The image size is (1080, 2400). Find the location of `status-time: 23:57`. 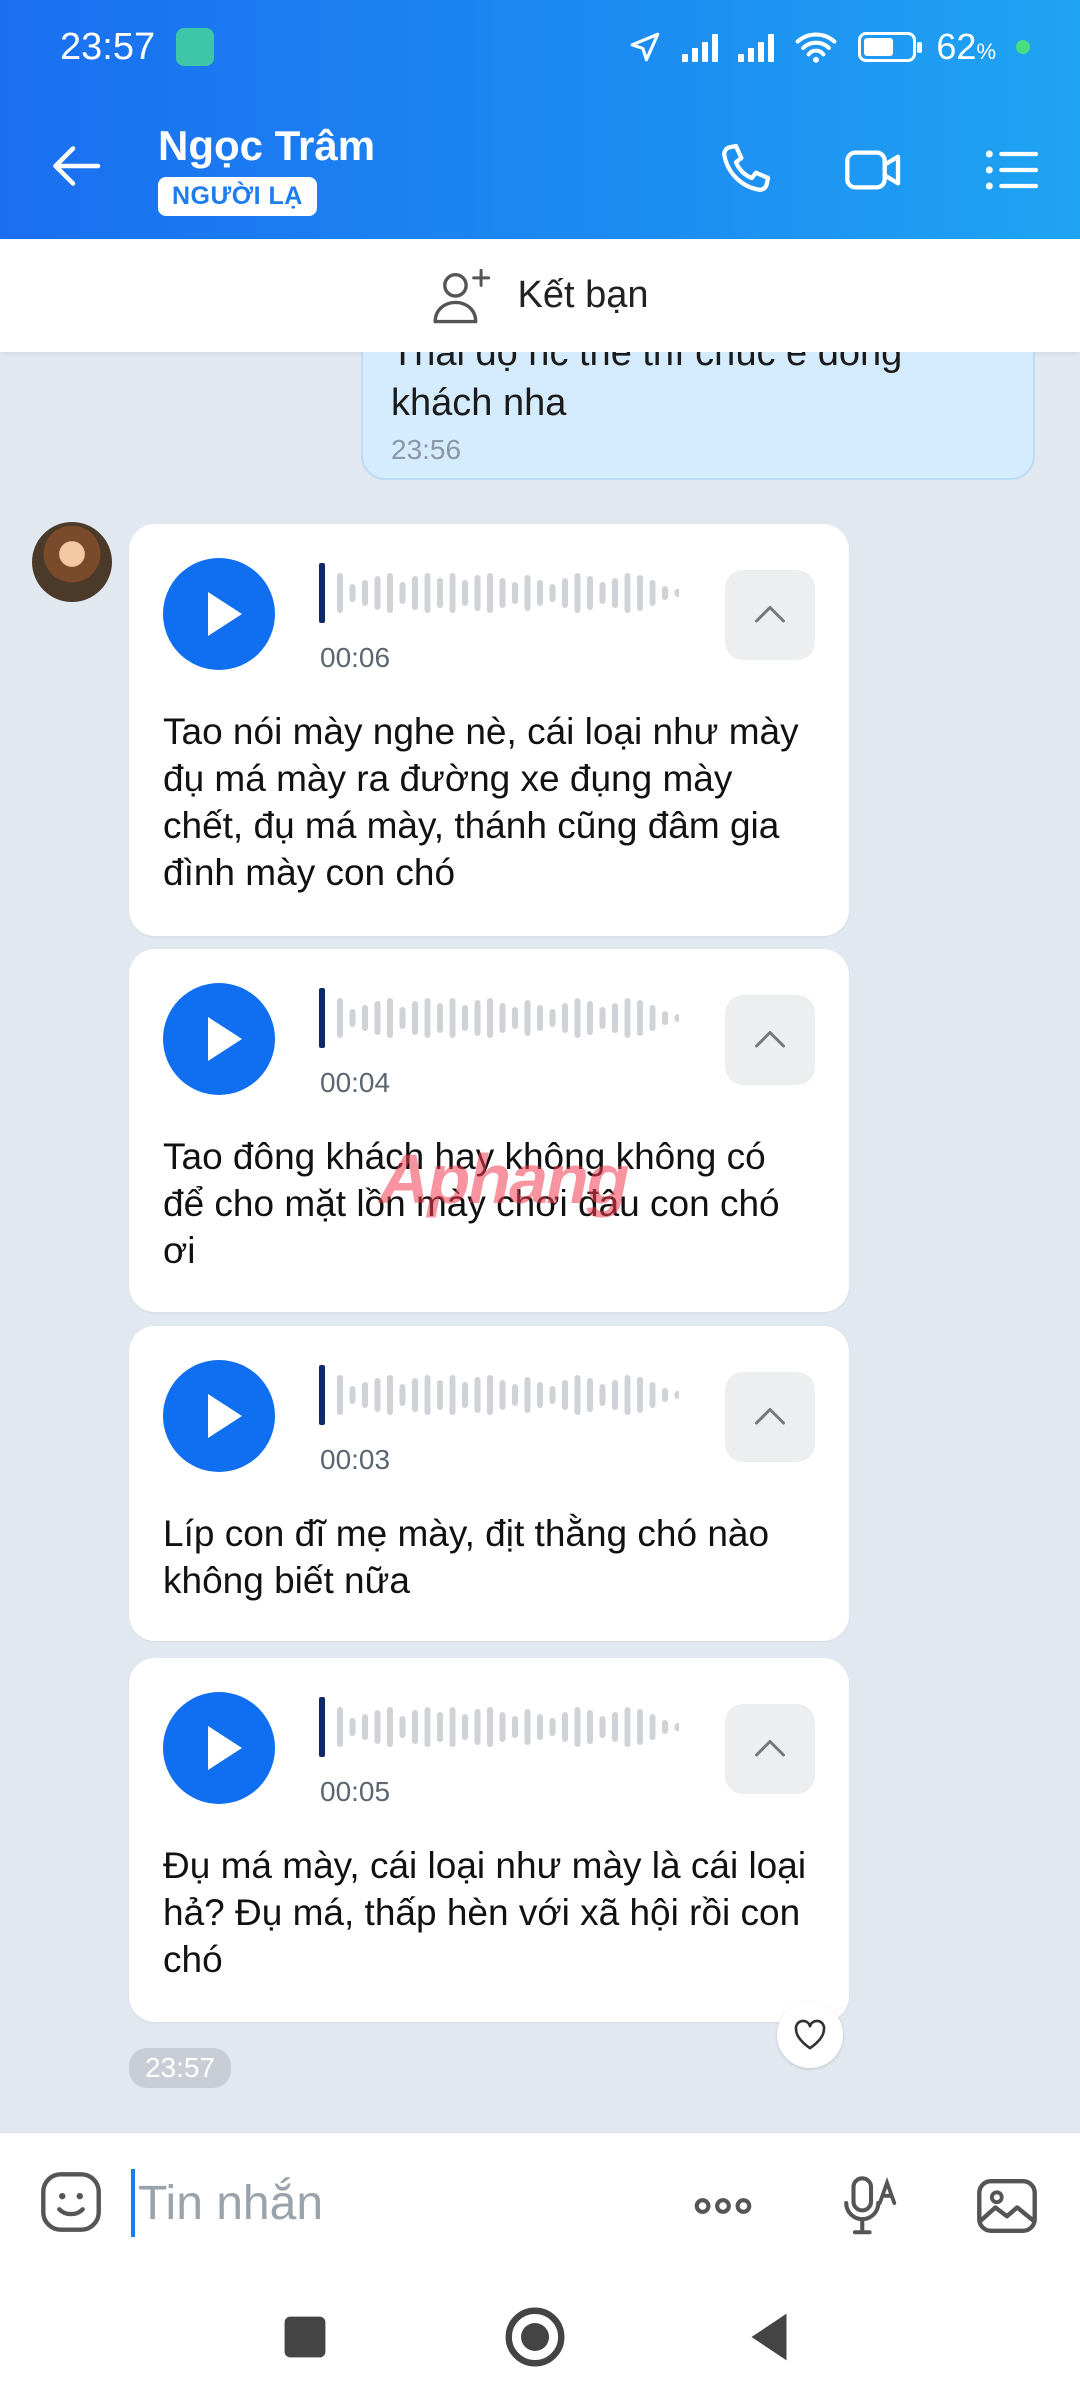

status-time: 23:57 is located at coordinates (108, 47).